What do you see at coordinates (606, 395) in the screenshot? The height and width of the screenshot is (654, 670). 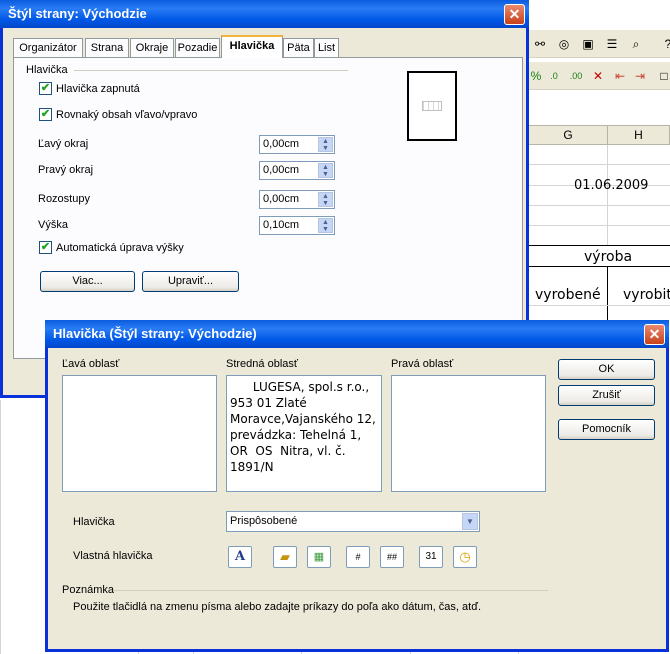 I see `cancel-button: Zrušiť` at bounding box center [606, 395].